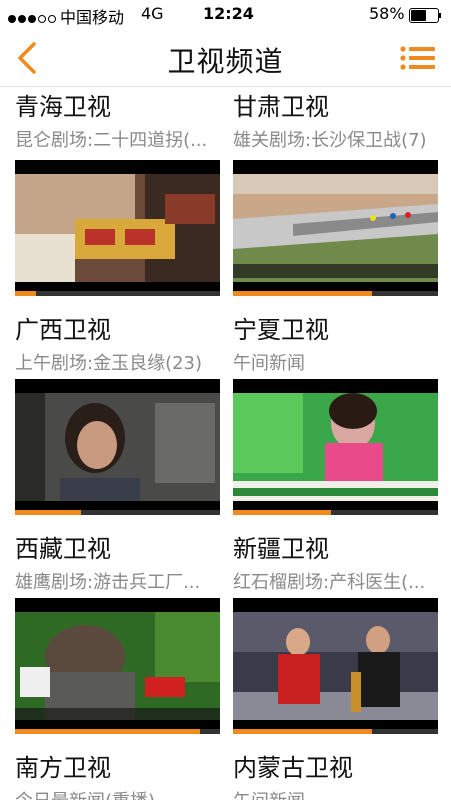  I want to click on channel-card-gansu: 甘肃卫视 雄关剧场:长沙保卫战(7), so click(335, 119).